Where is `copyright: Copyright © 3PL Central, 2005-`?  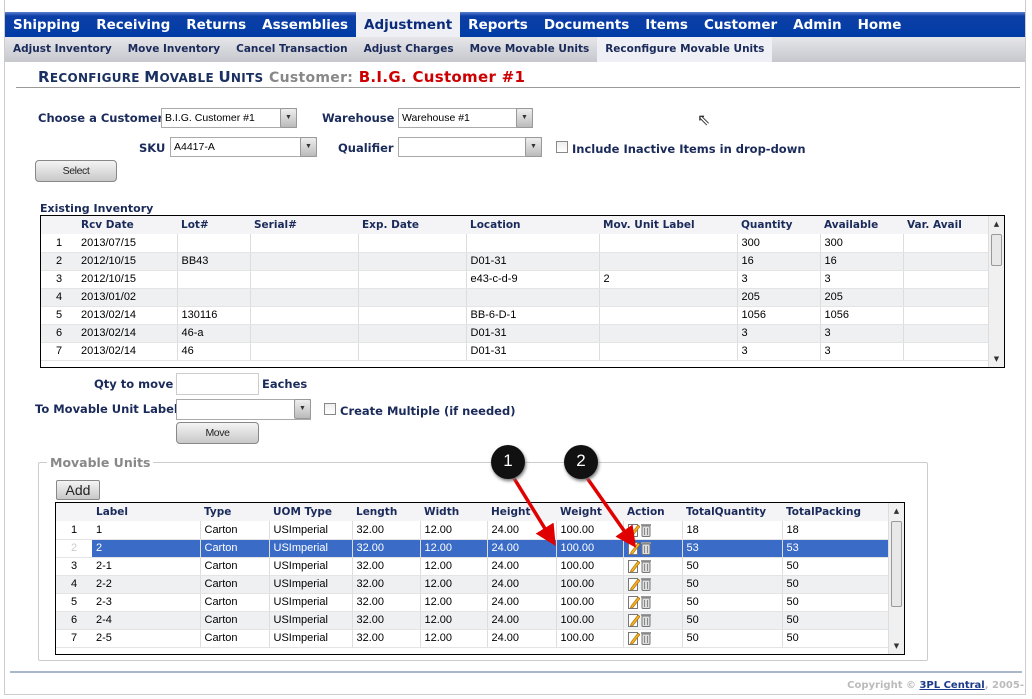 copyright: Copyright © 3PL Central, 2005- is located at coordinates (935, 685).